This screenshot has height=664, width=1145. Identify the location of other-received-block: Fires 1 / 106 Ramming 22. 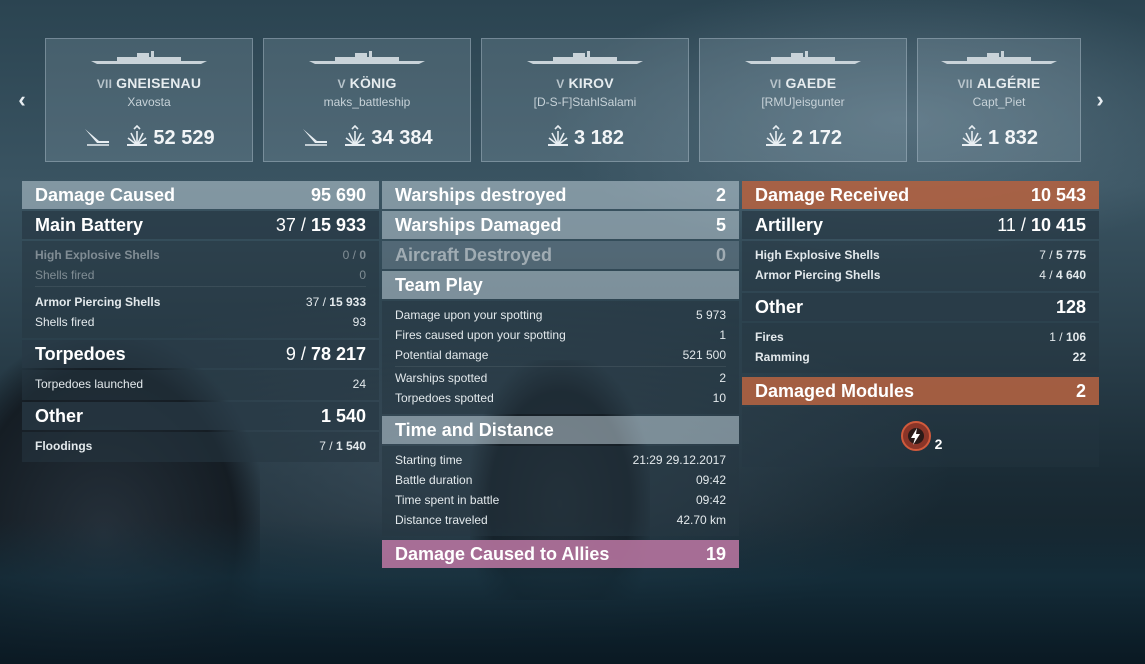
(920, 348).